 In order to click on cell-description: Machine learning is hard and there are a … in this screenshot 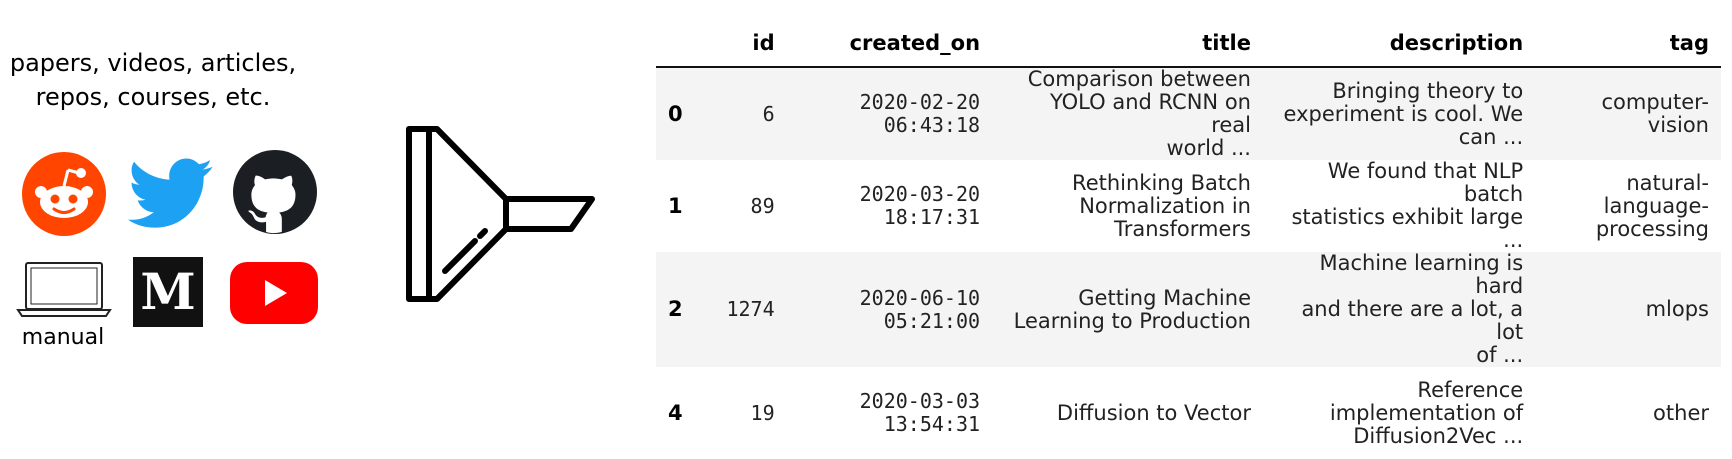, I will do `click(1412, 309)`.